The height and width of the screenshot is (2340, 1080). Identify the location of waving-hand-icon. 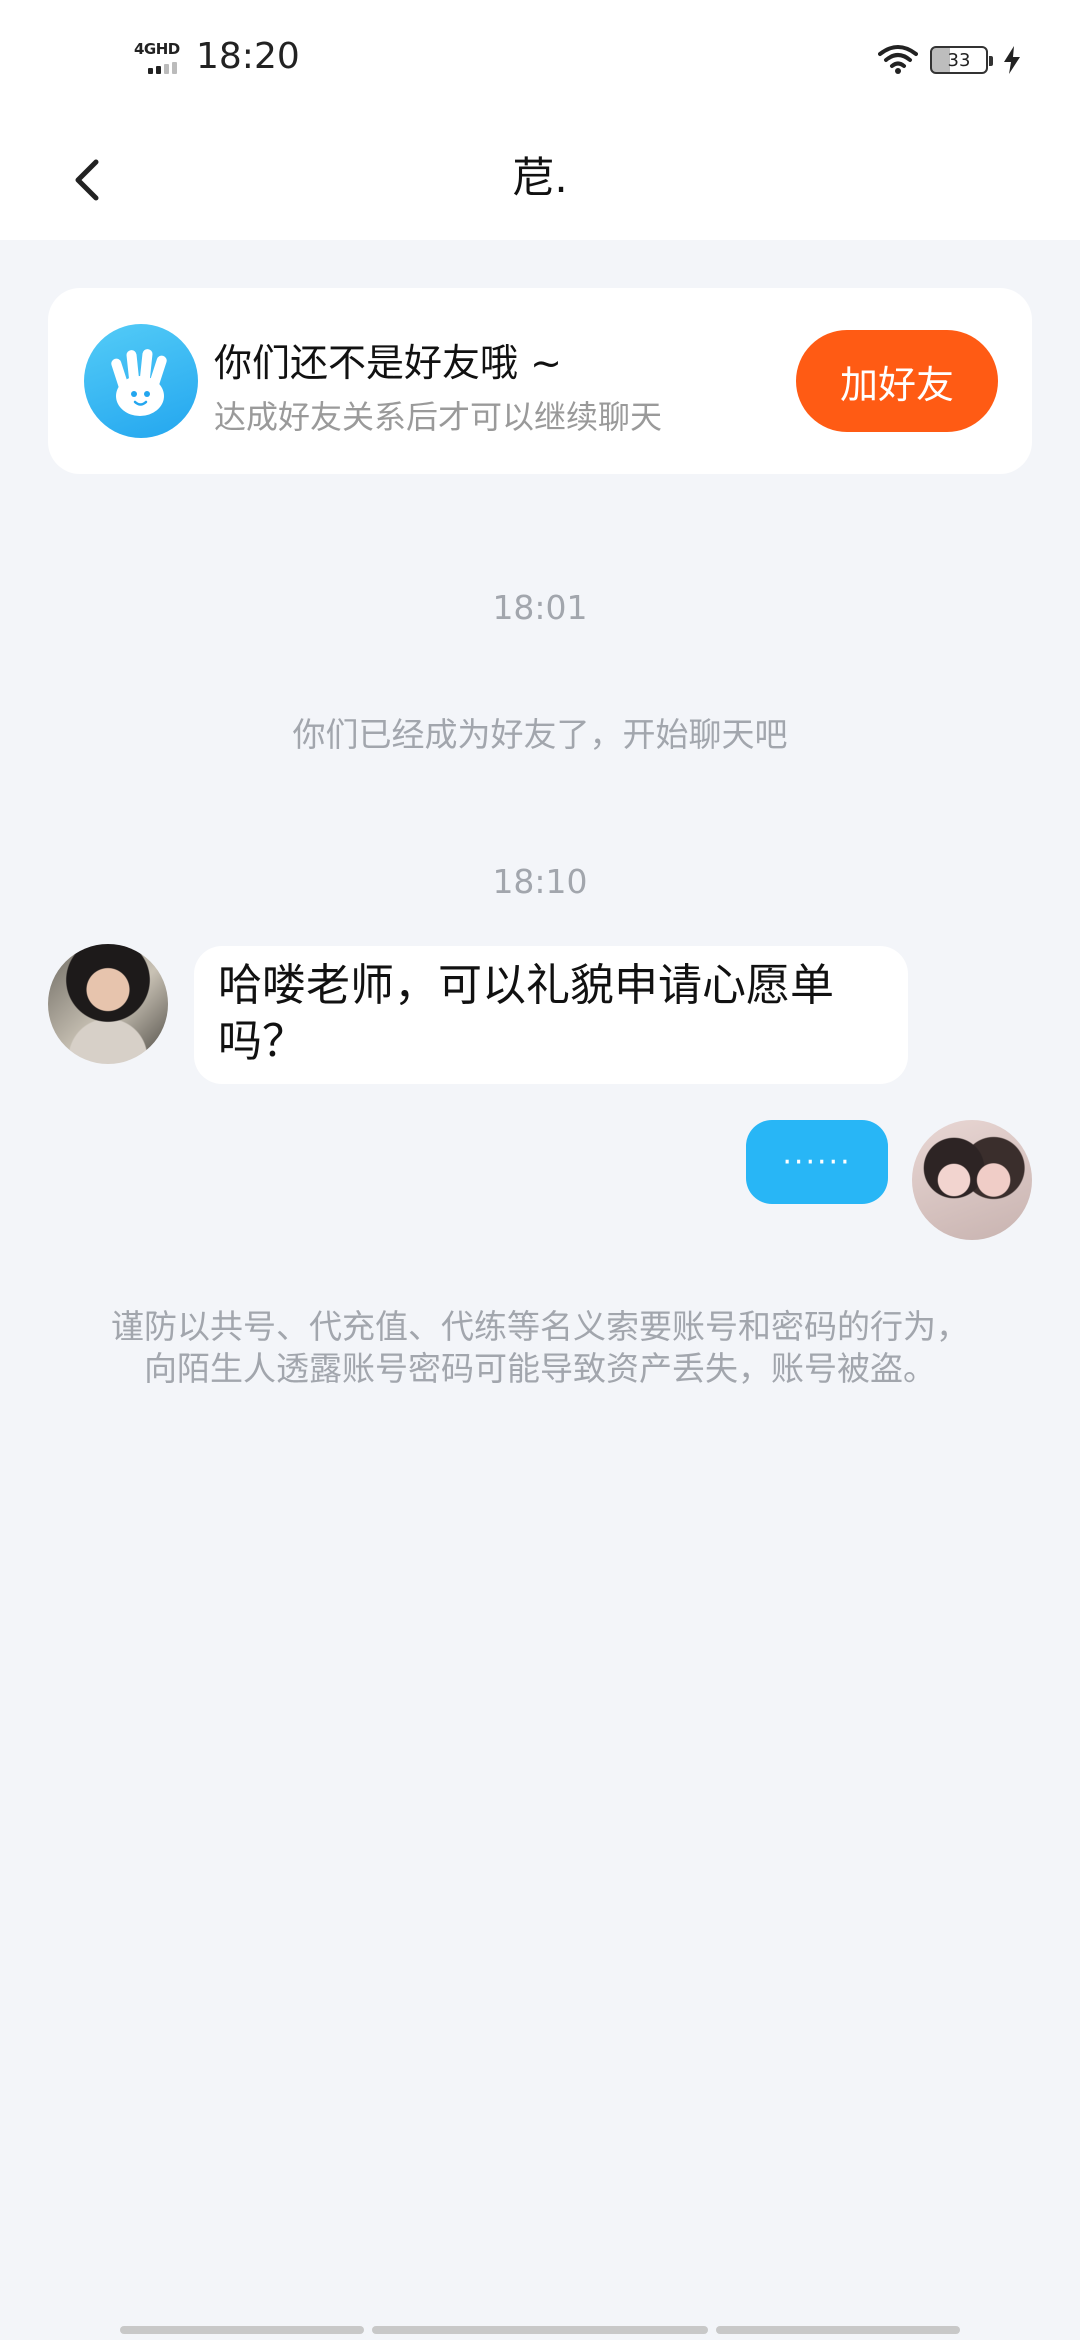
(141, 381).